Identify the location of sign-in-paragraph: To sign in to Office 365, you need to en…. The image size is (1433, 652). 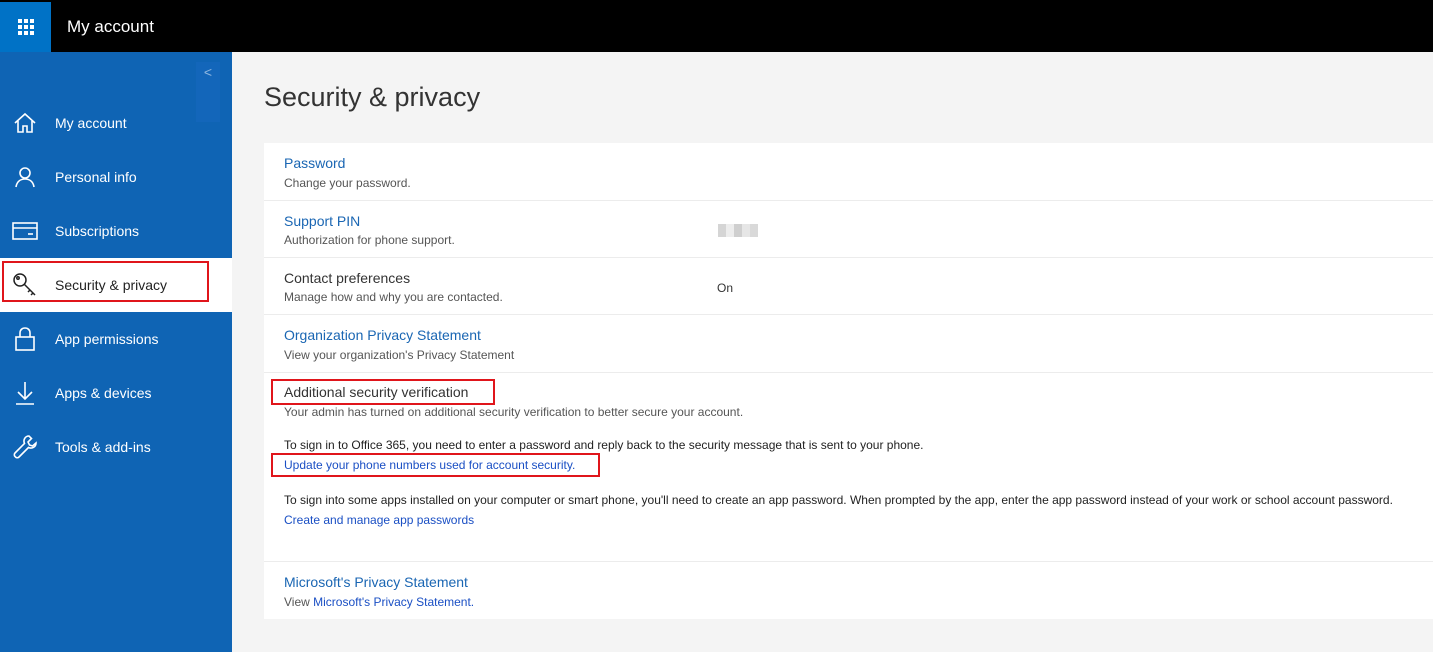
(604, 445).